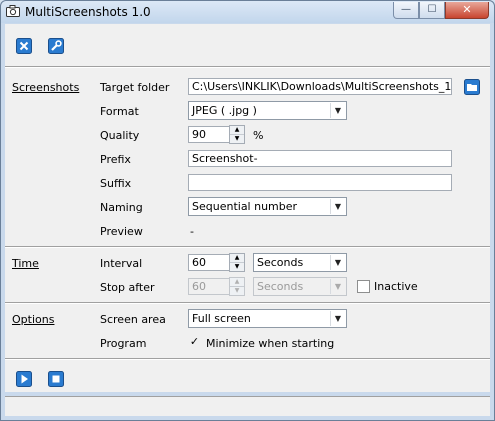 The height and width of the screenshot is (421, 495). What do you see at coordinates (121, 207) in the screenshot?
I see `naming-label: Naming` at bounding box center [121, 207].